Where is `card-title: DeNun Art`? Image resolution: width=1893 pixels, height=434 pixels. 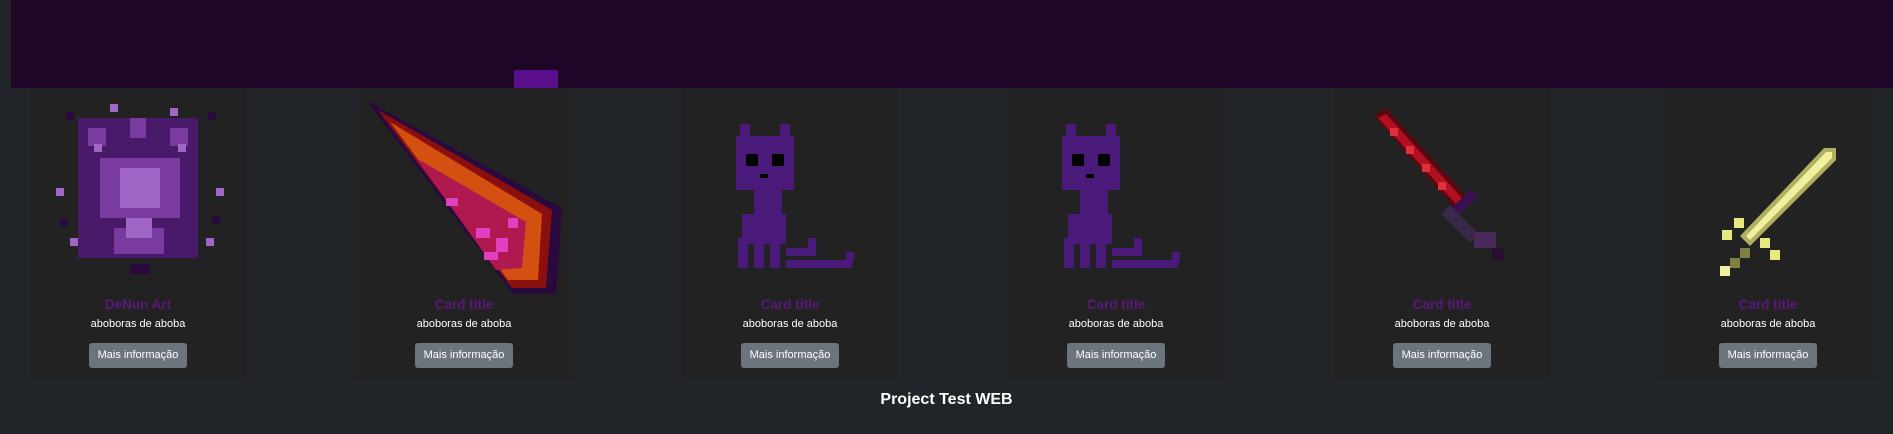
card-title: DeNun Art is located at coordinates (138, 304).